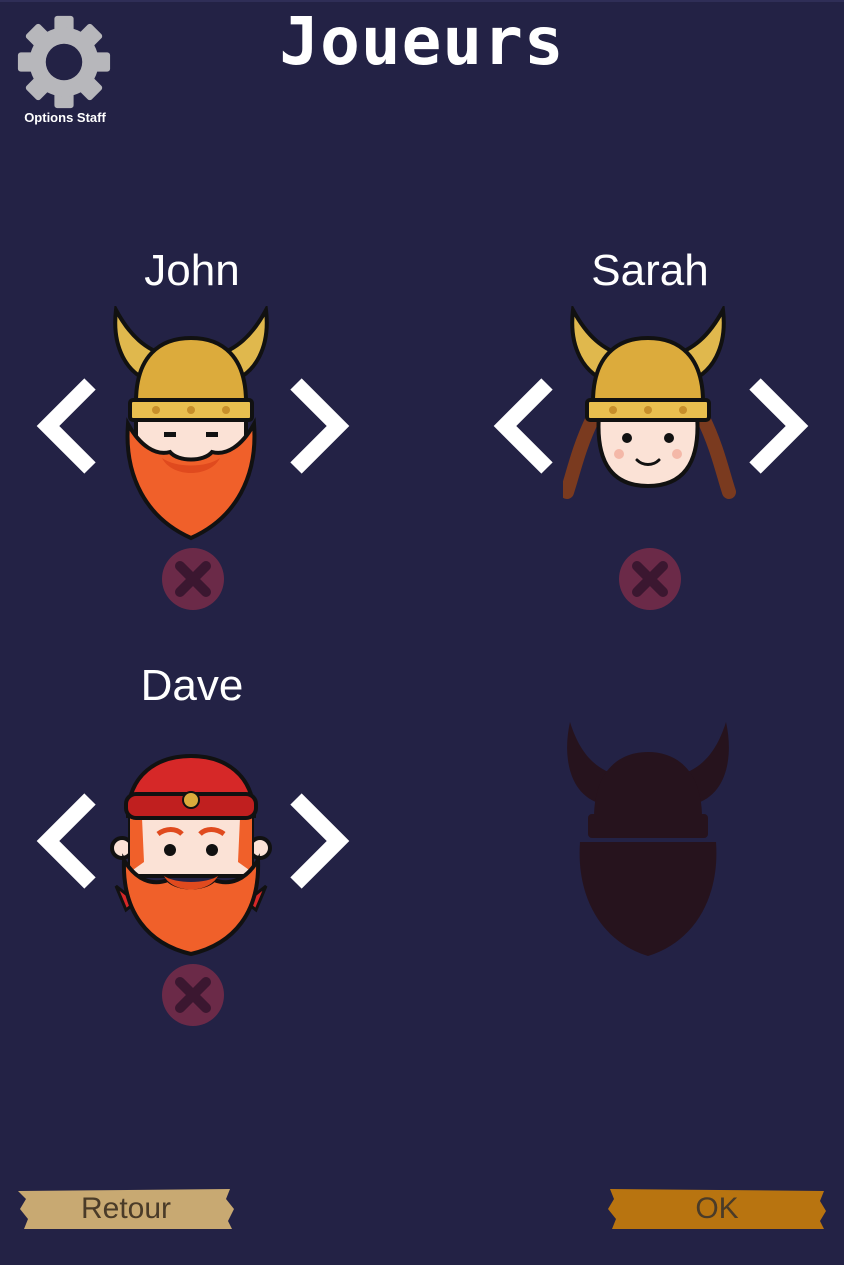 This screenshot has height=1265, width=844. What do you see at coordinates (192, 685) in the screenshot?
I see `player-name: Dave` at bounding box center [192, 685].